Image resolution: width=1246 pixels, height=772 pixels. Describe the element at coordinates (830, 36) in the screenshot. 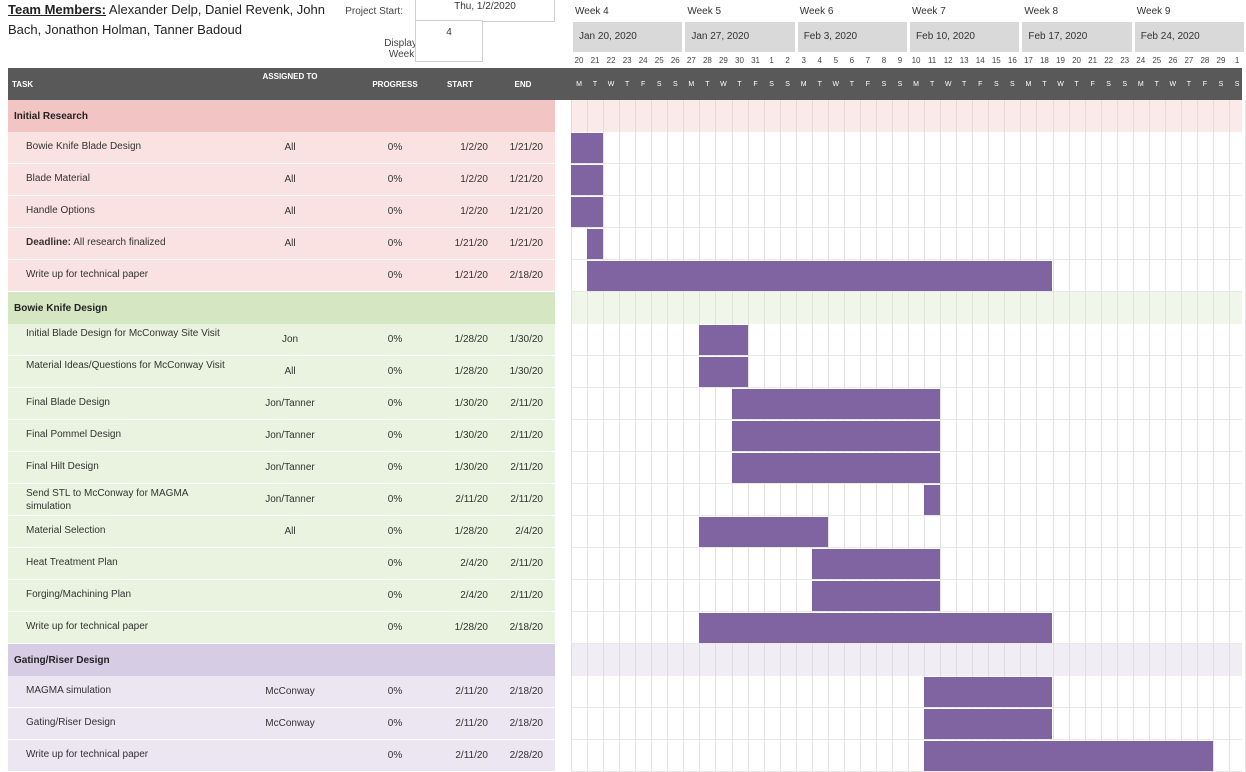

I see `week-date-label: Feb 3, 2020` at that location.